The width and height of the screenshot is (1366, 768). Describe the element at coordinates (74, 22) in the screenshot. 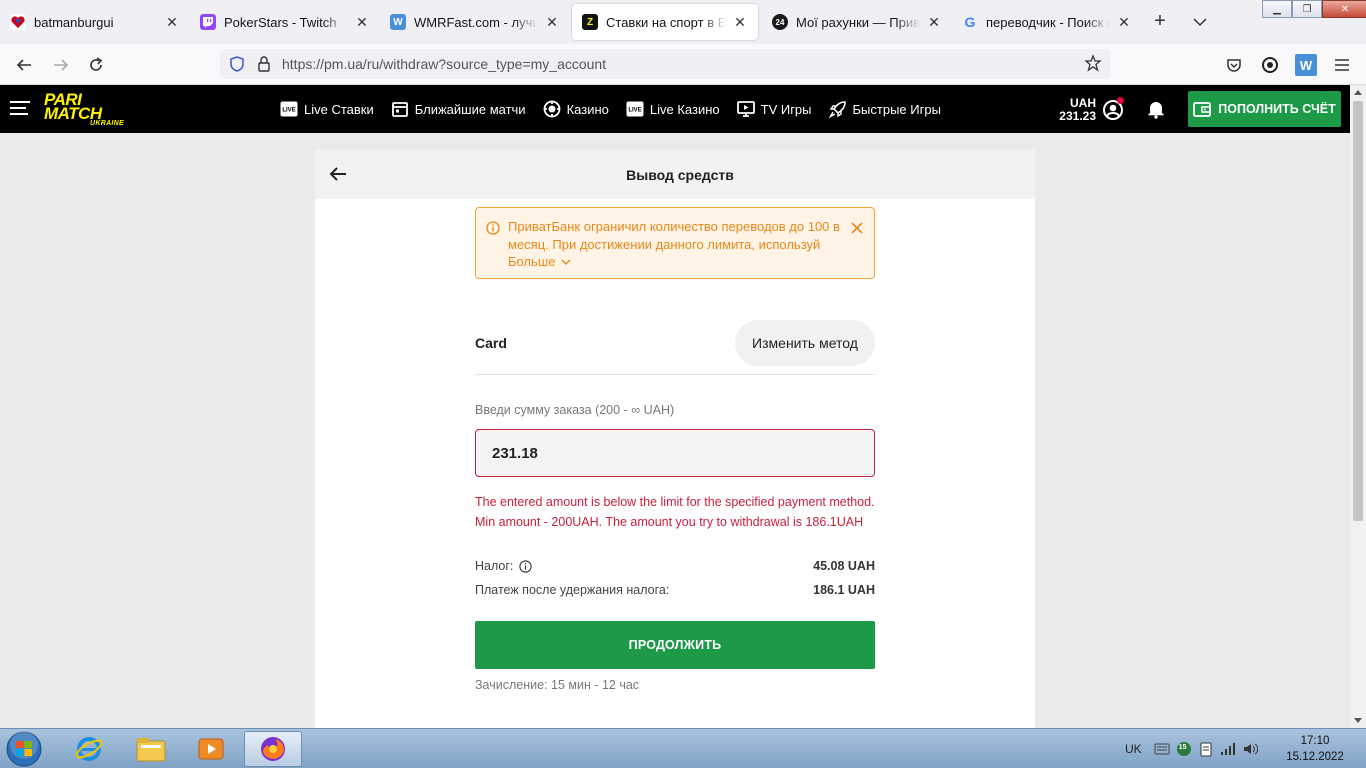

I see `tab-title: batmanburgui` at that location.